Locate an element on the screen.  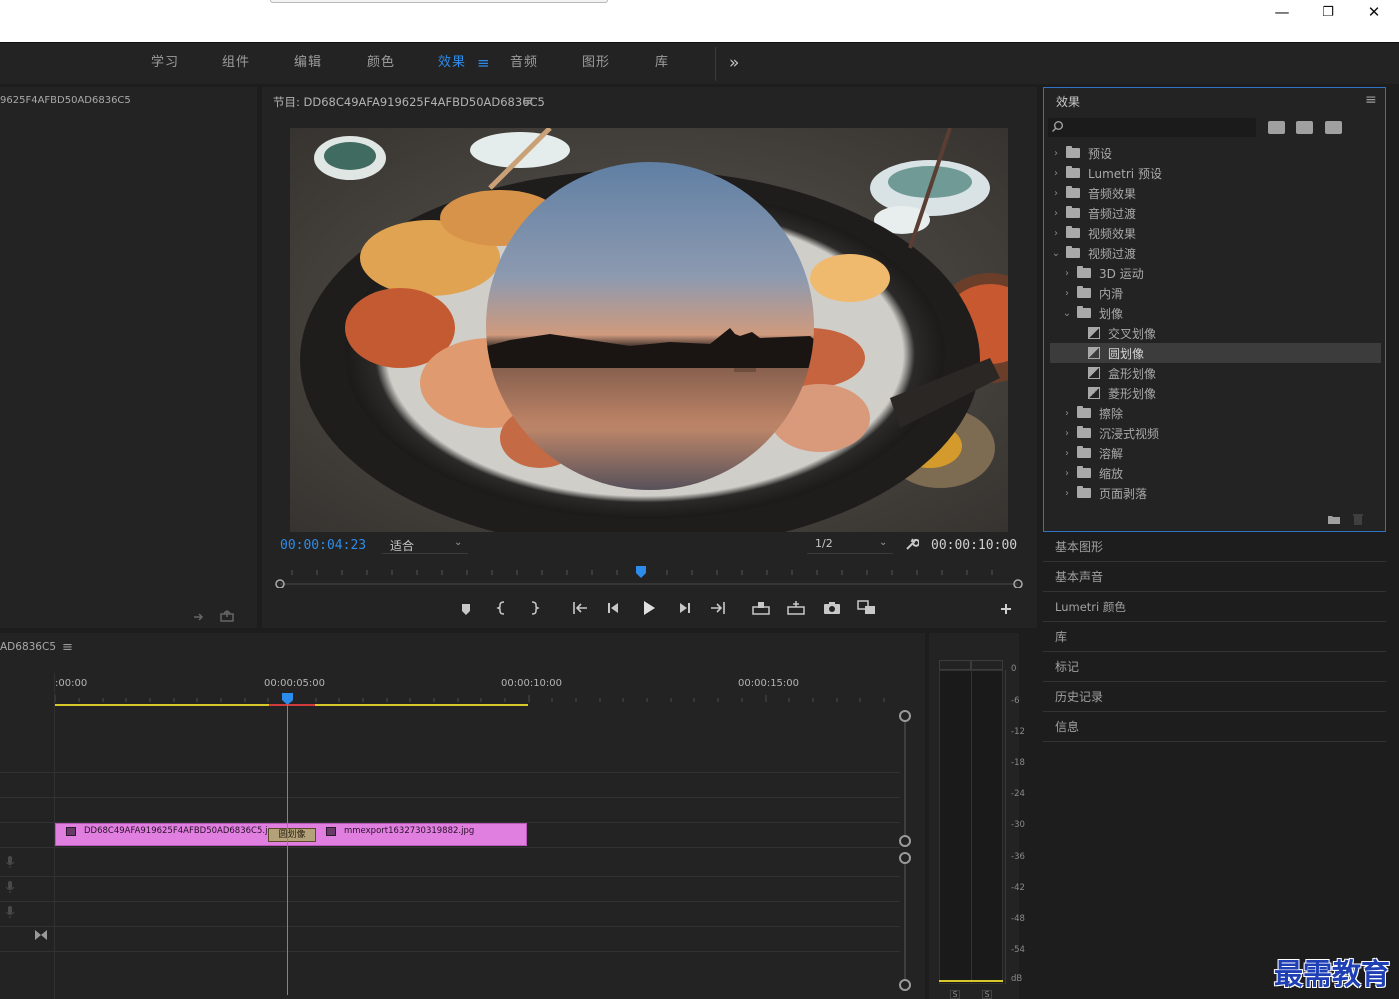
panel-info: 信息 is located at coordinates (1214, 727).